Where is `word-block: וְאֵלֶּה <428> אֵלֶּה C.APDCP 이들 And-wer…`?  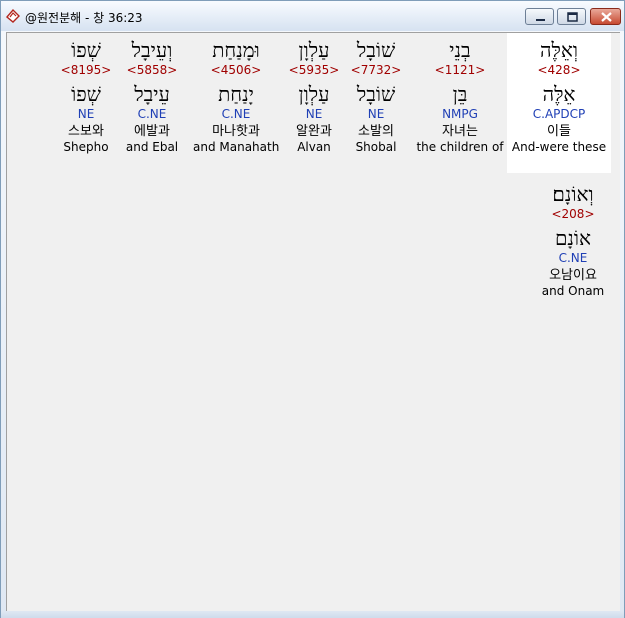 word-block: וְאֵלֶּה <428> אֵלֶּה C.APDCP 이들 And-wer… is located at coordinates (559, 103).